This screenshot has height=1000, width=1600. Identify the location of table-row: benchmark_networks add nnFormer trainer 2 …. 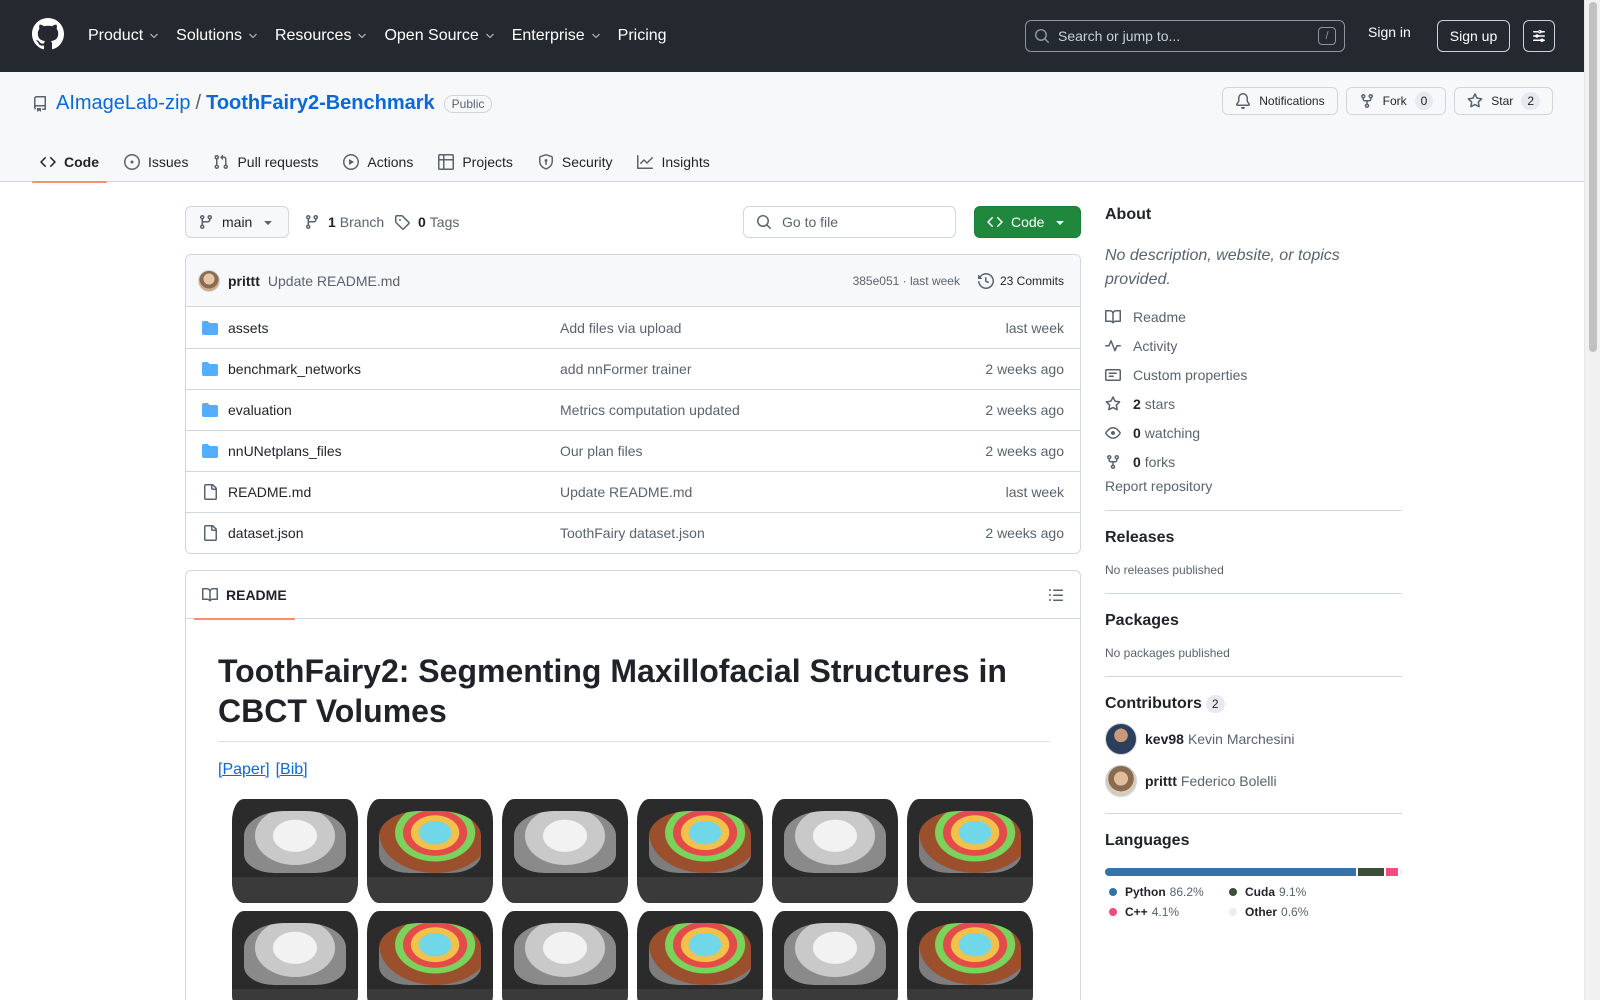
(633, 368).